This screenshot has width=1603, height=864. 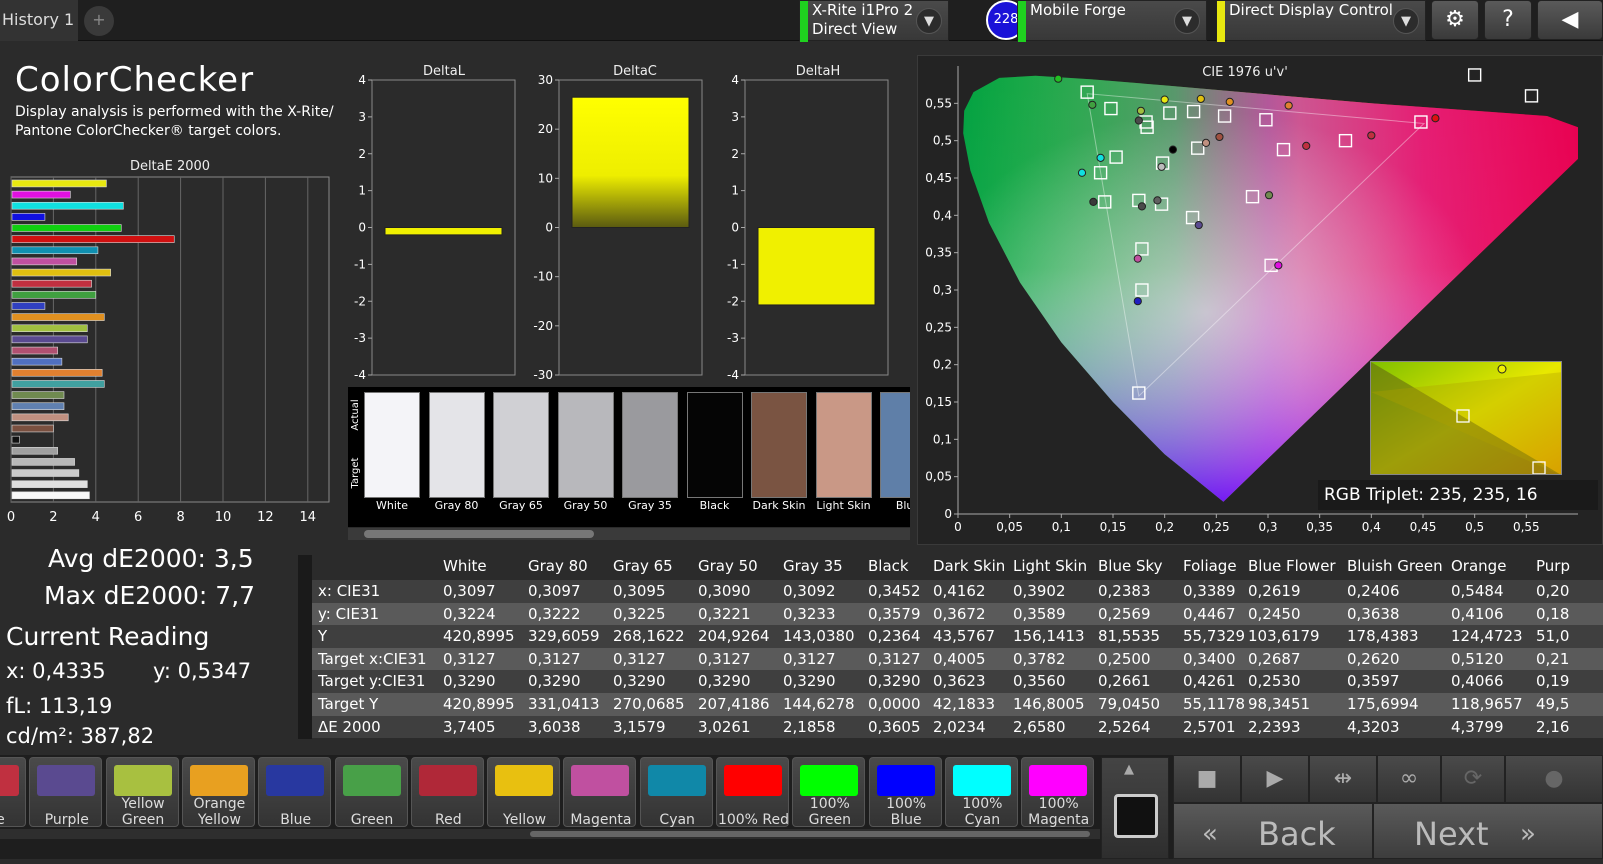 What do you see at coordinates (816, 266) in the screenshot?
I see `delta-bar` at bounding box center [816, 266].